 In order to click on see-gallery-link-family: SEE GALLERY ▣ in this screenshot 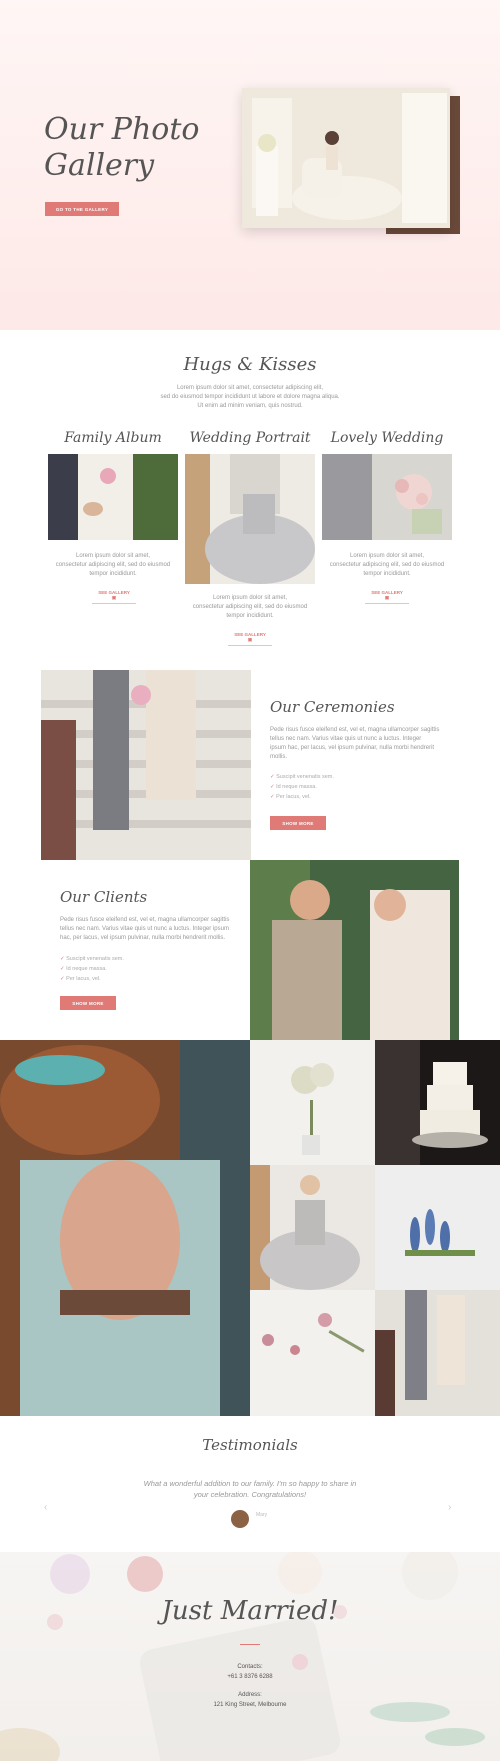, I will do `click(114, 596)`.